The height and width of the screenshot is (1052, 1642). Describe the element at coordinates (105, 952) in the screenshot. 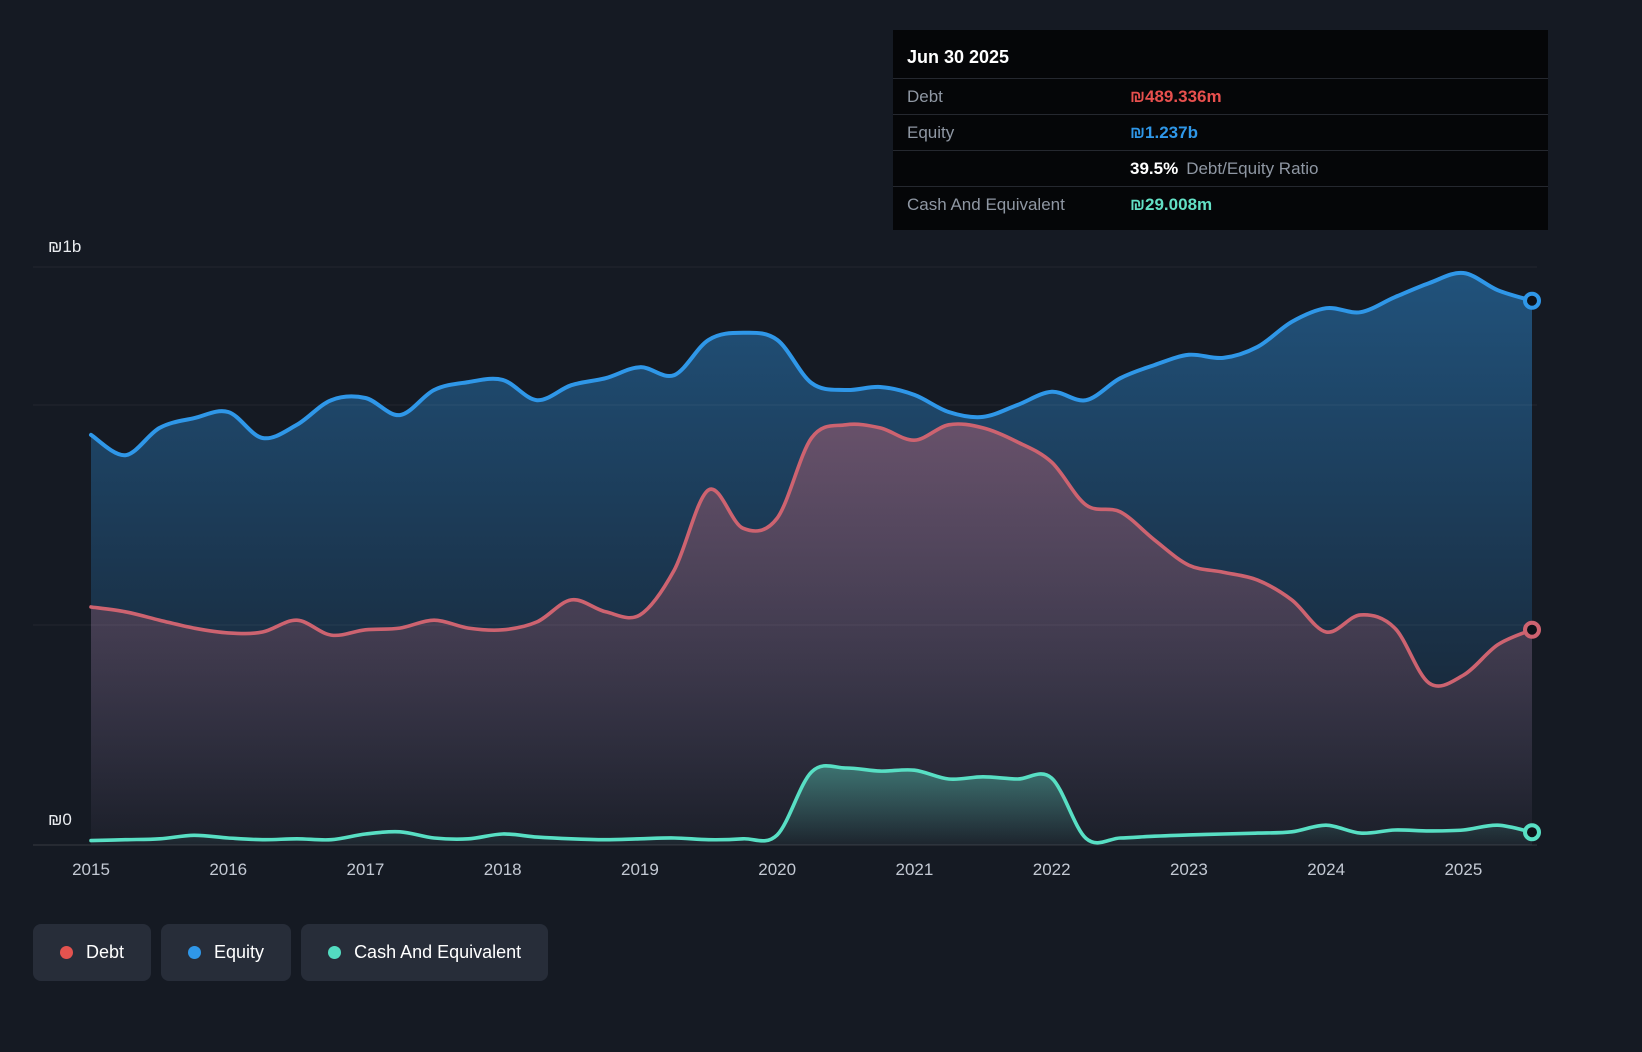

I see `legend-debt-label: Debt` at that location.